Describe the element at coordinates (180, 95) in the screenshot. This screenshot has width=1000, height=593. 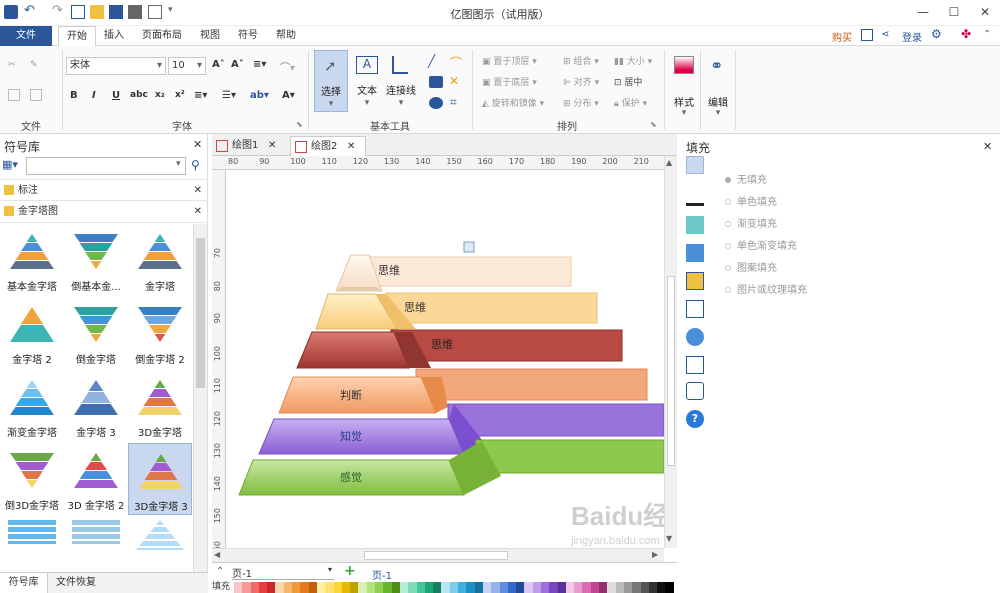
I see `superscript-icon: x²` at that location.